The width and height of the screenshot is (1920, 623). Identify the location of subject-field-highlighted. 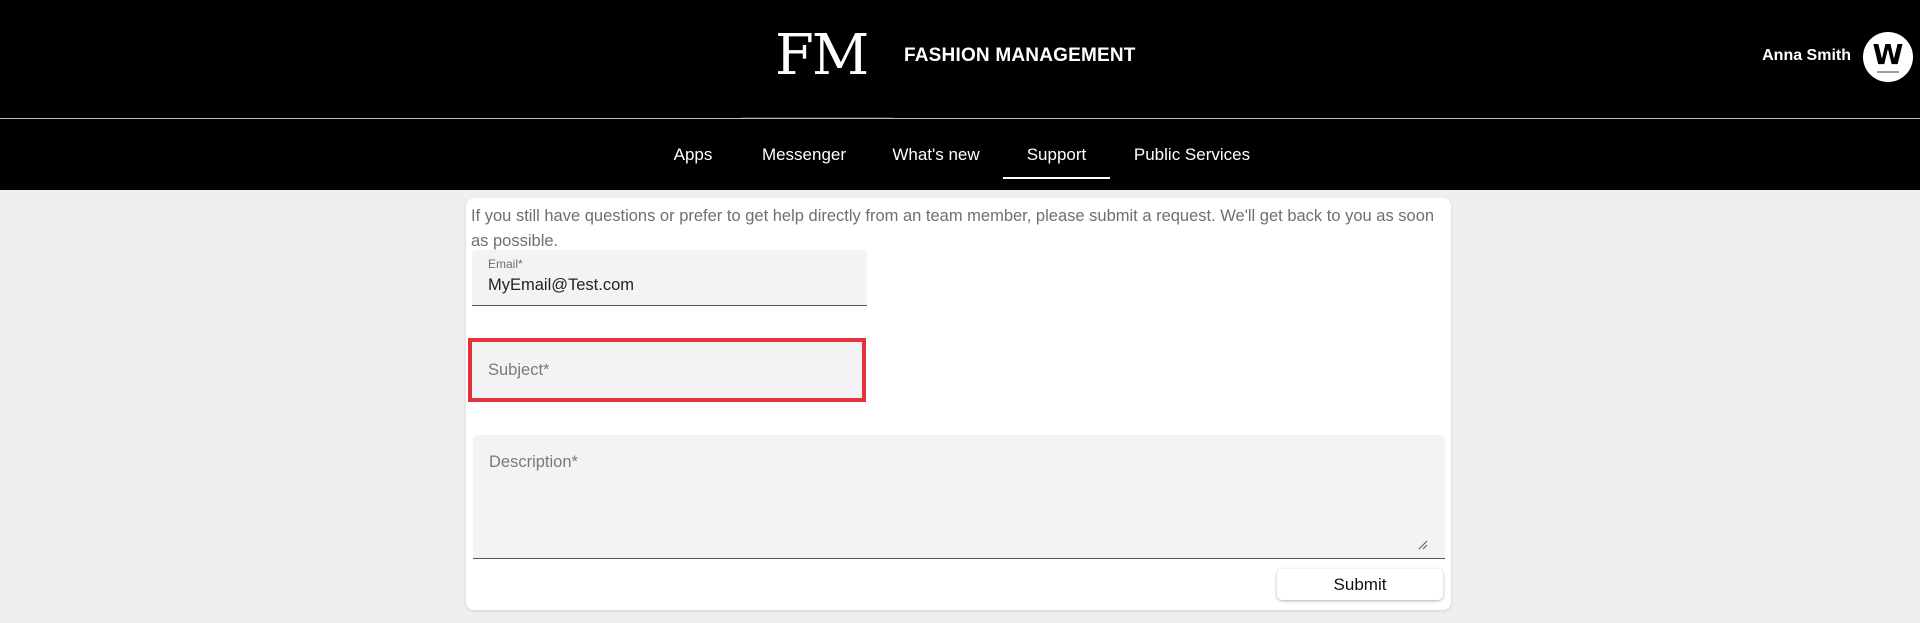
(667, 370).